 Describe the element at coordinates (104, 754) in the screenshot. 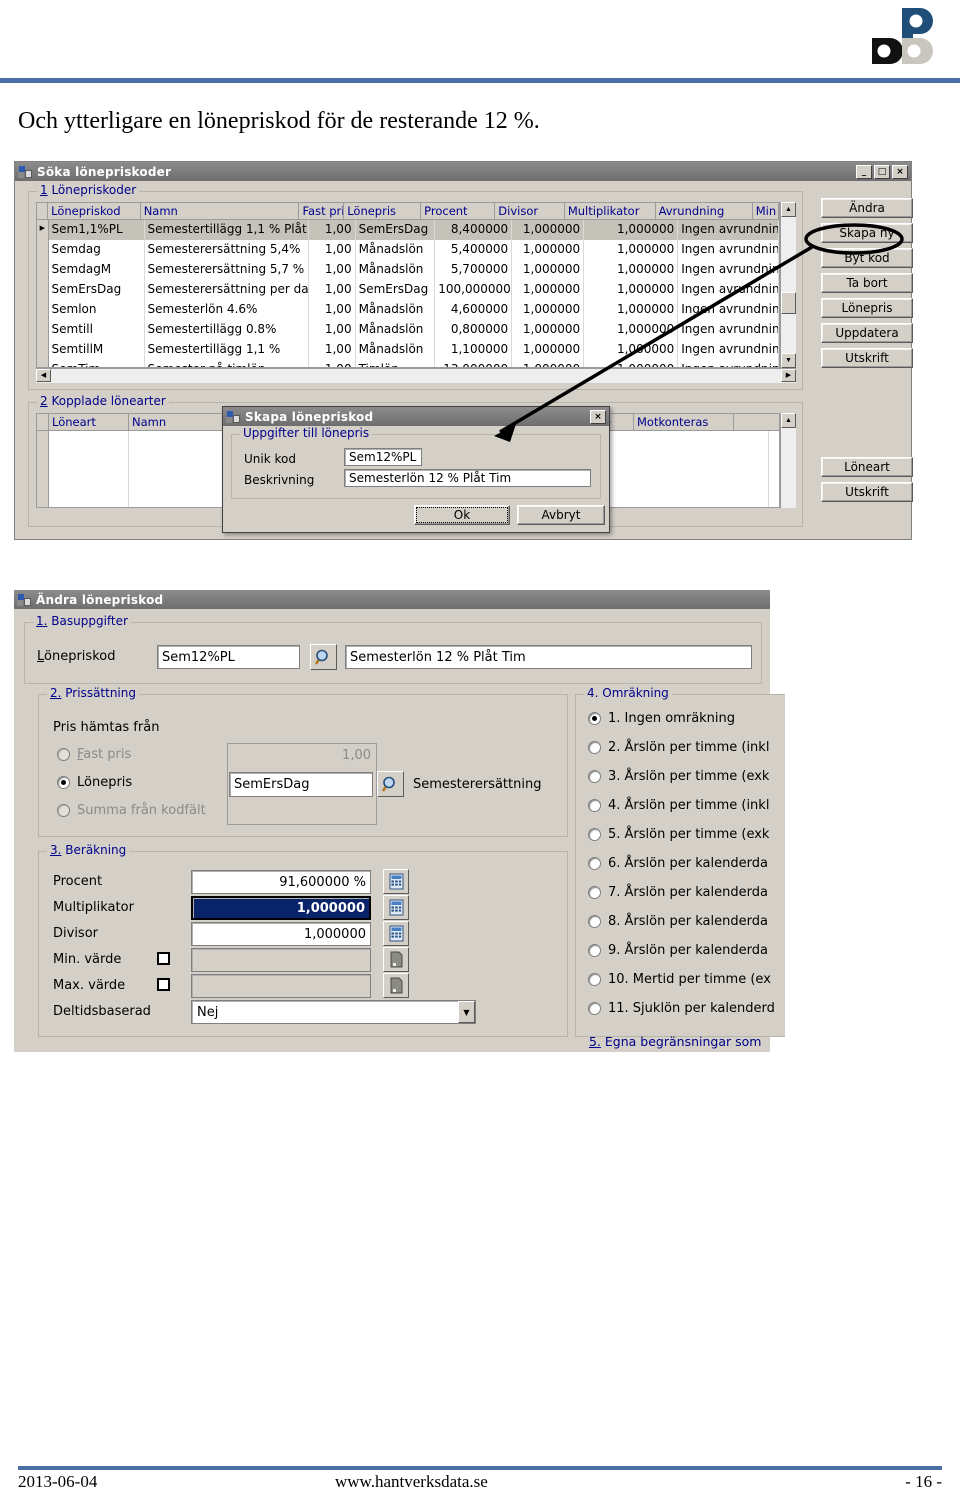

I see `fast-pris-label: Fast pris` at that location.